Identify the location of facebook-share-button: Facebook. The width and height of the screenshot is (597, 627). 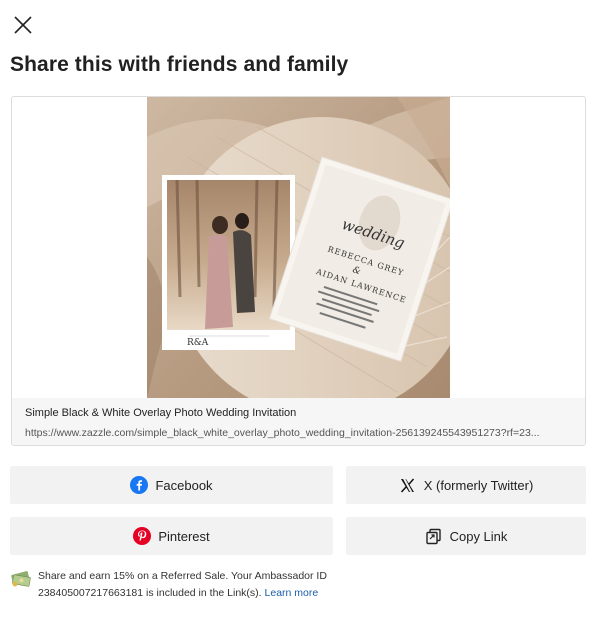
(171, 485).